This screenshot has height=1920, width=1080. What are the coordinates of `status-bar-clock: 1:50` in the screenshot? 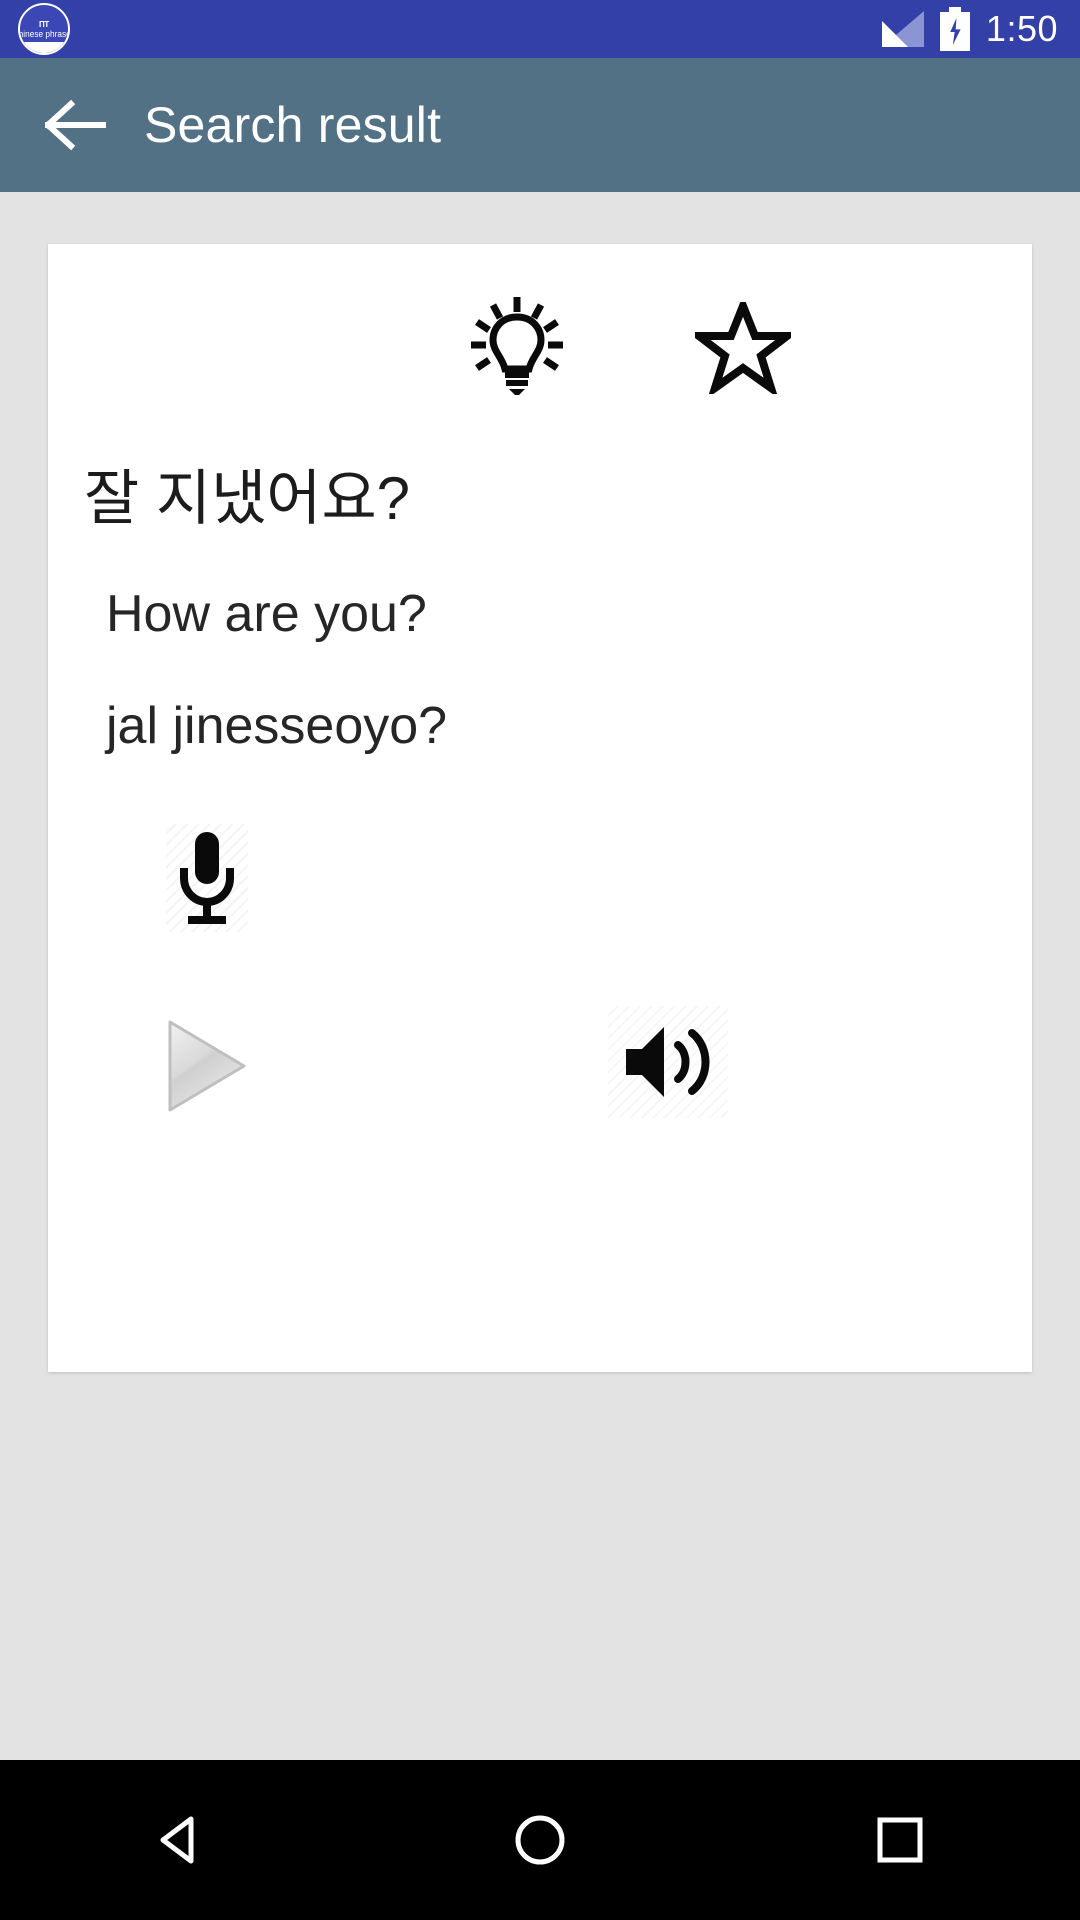 It's located at (1021, 28).